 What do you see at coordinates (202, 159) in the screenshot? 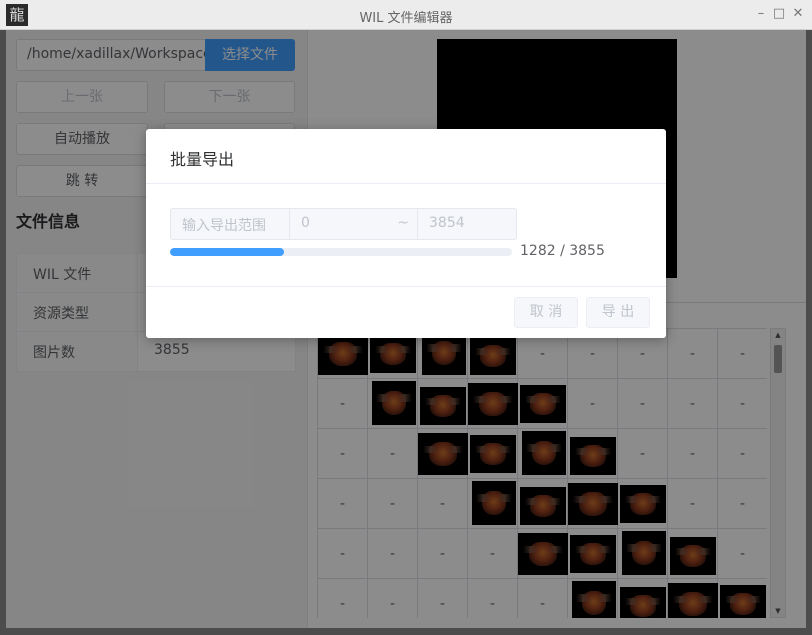
I see `dialog-title: 批量导出` at bounding box center [202, 159].